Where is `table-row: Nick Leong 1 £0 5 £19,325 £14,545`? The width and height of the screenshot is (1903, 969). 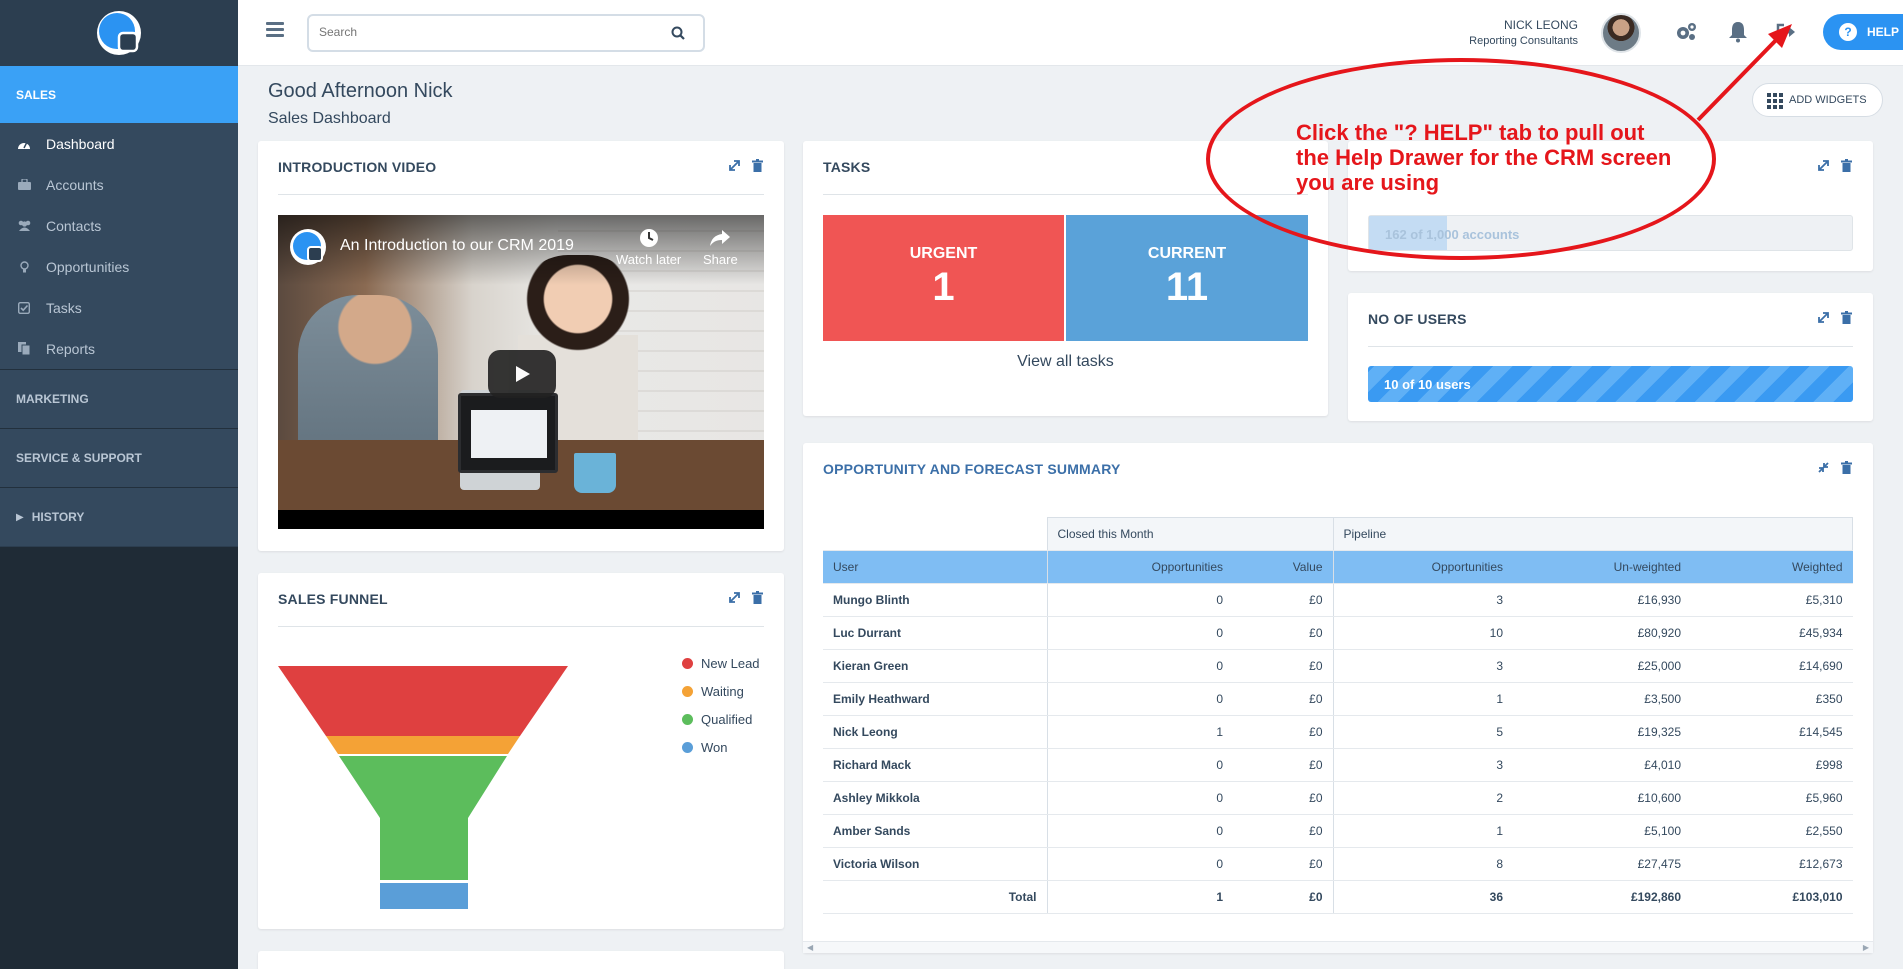 table-row: Nick Leong 1 £0 5 £19,325 £14,545 is located at coordinates (1338, 732).